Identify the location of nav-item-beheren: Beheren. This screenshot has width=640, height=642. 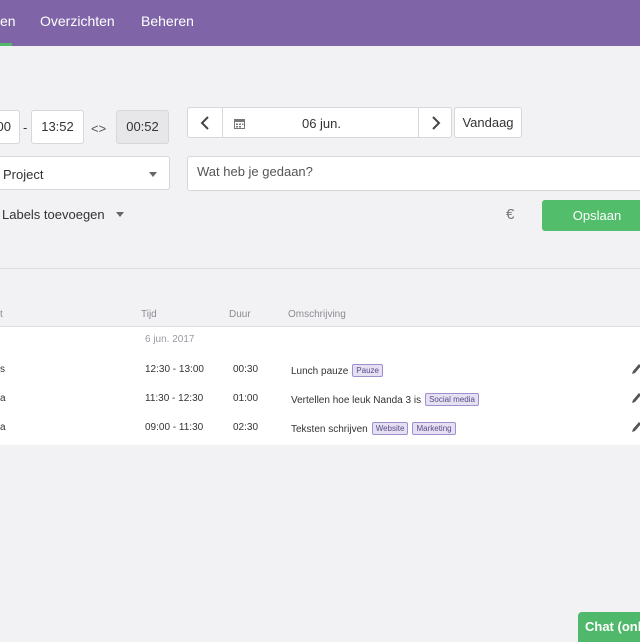
(167, 23).